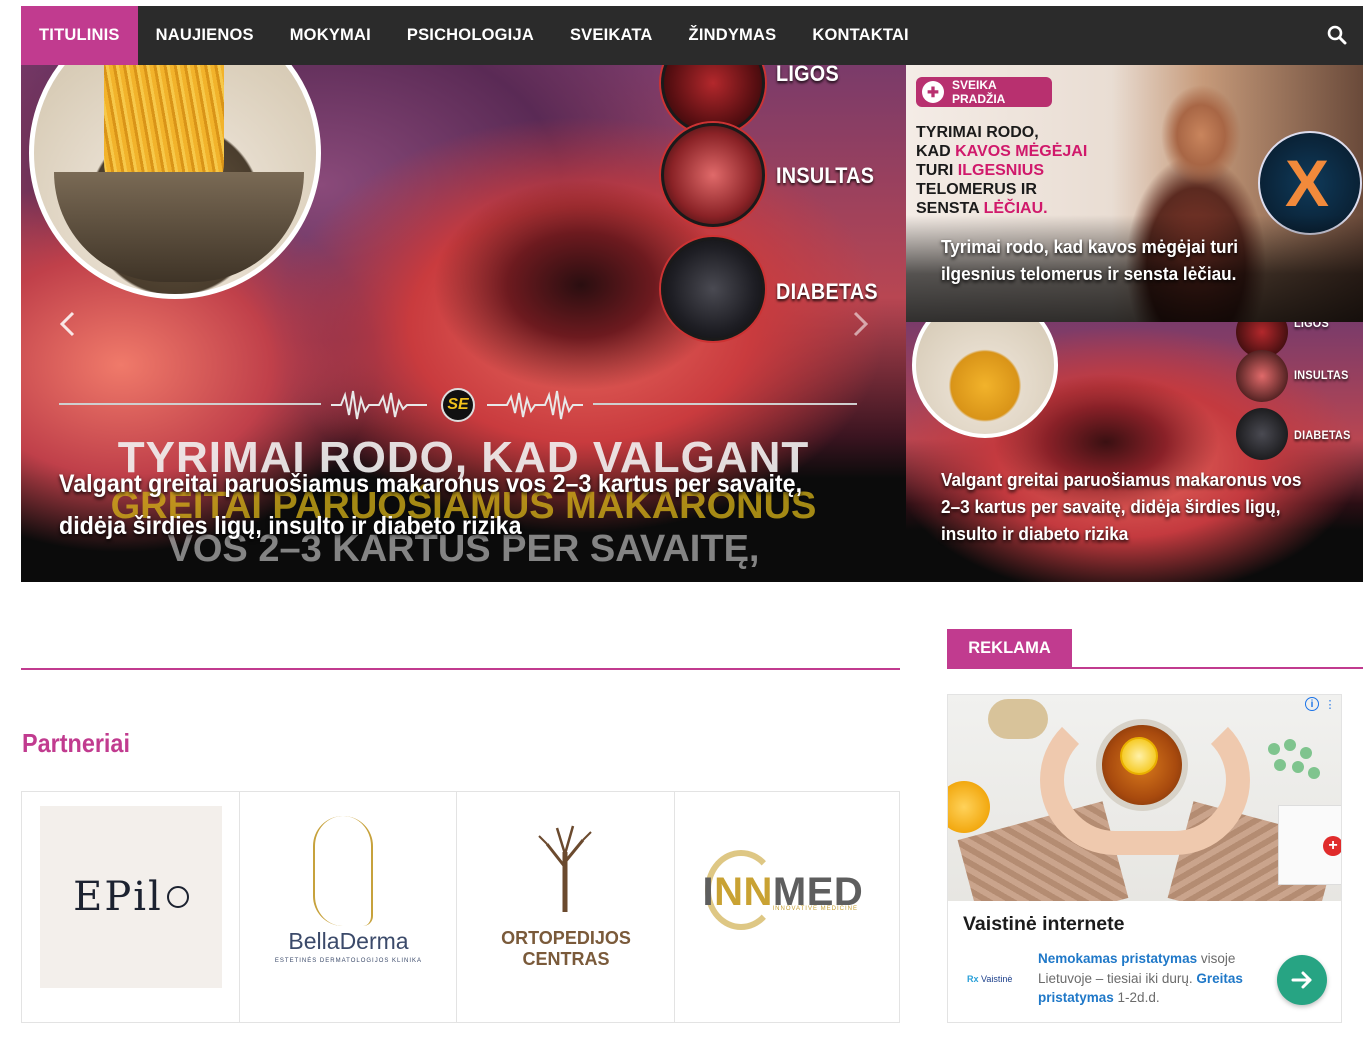  I want to click on ad-desc-highlight: Nemokamas pristatymas, so click(1118, 958).